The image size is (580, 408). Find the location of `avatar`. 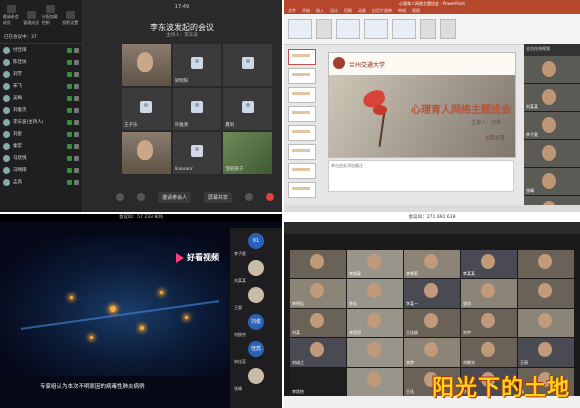

avatar is located at coordinates (6, 86).